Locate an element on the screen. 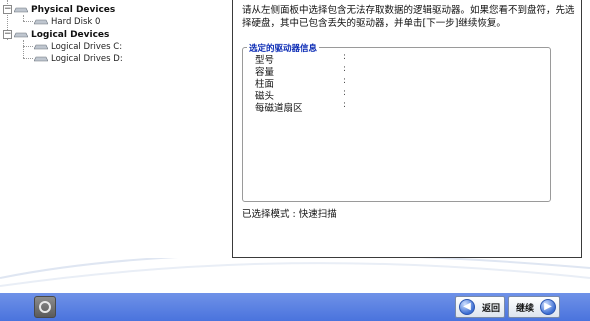 The height and width of the screenshot is (321, 590). tree-label: Logical Drives C: is located at coordinates (87, 46).